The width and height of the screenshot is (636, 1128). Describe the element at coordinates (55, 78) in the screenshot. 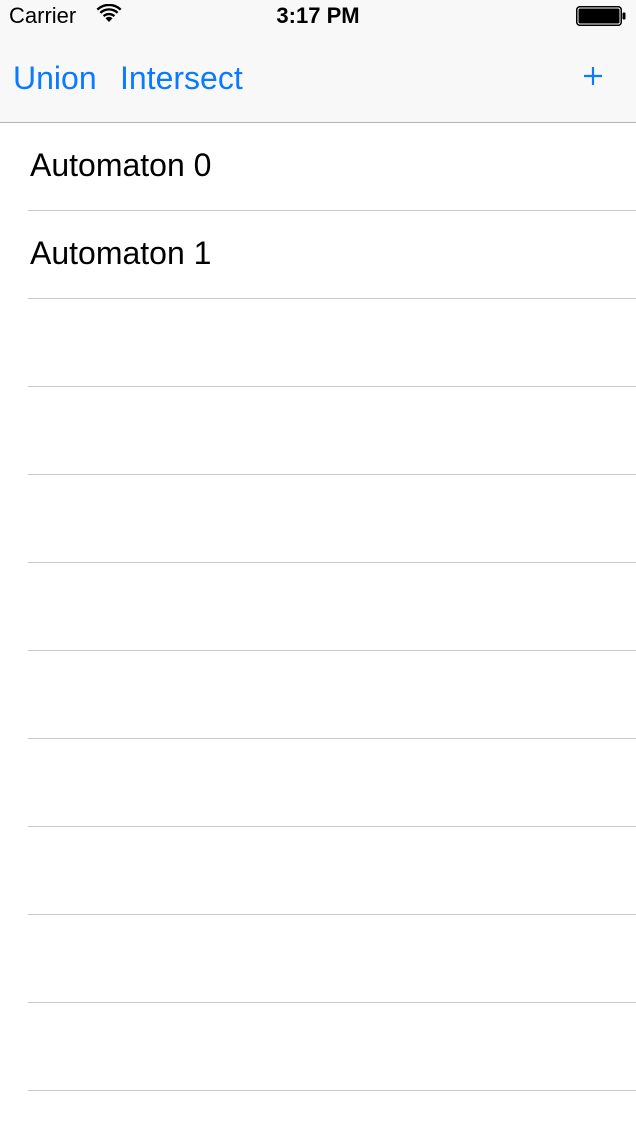

I see `union-button: Union` at that location.